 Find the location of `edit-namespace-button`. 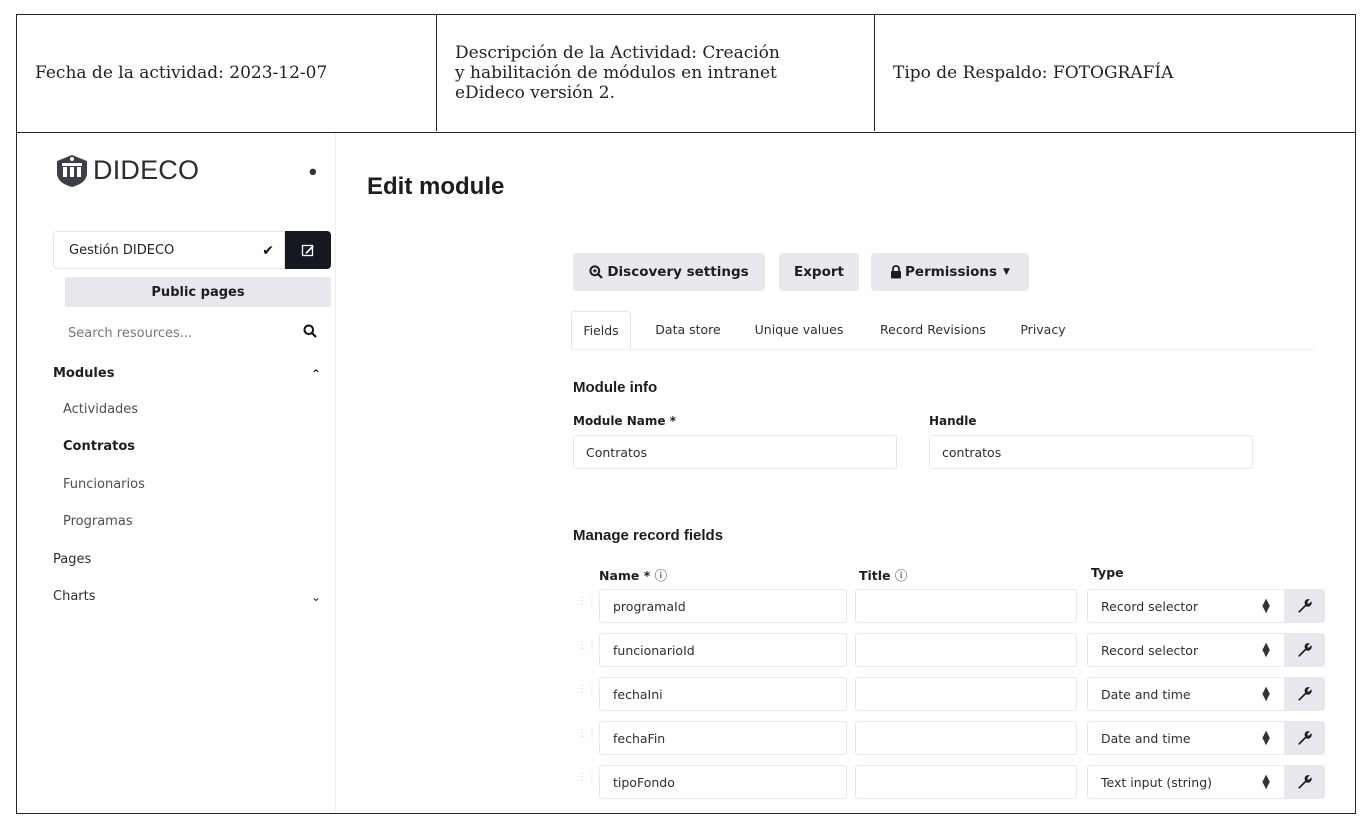

edit-namespace-button is located at coordinates (308, 250).